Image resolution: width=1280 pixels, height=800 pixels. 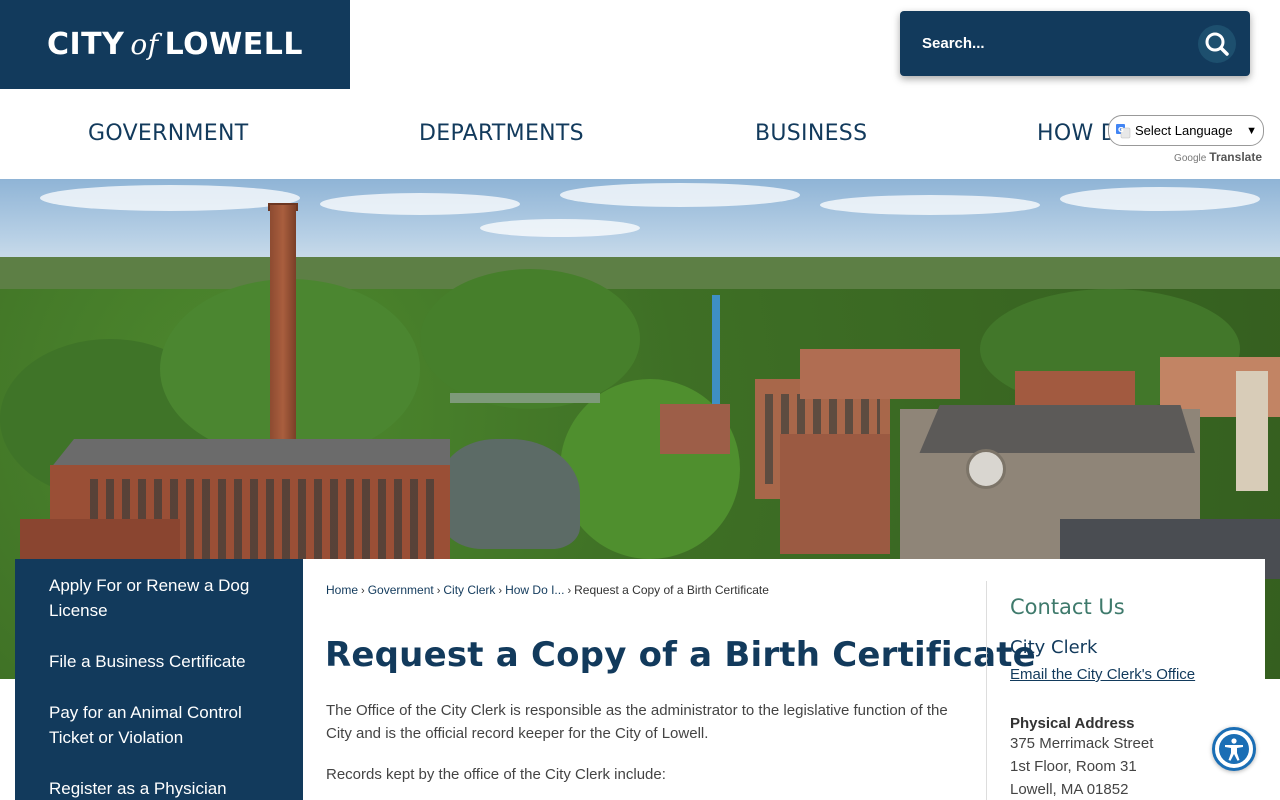 I want to click on accessibility-button, so click(x=1234, y=749).